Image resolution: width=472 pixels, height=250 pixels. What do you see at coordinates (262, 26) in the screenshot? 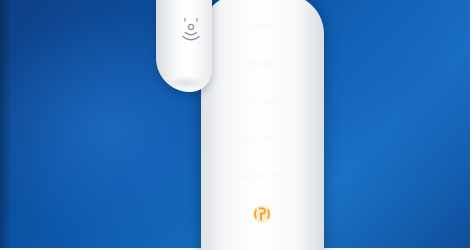
I see `mode-clean-label: clean` at bounding box center [262, 26].